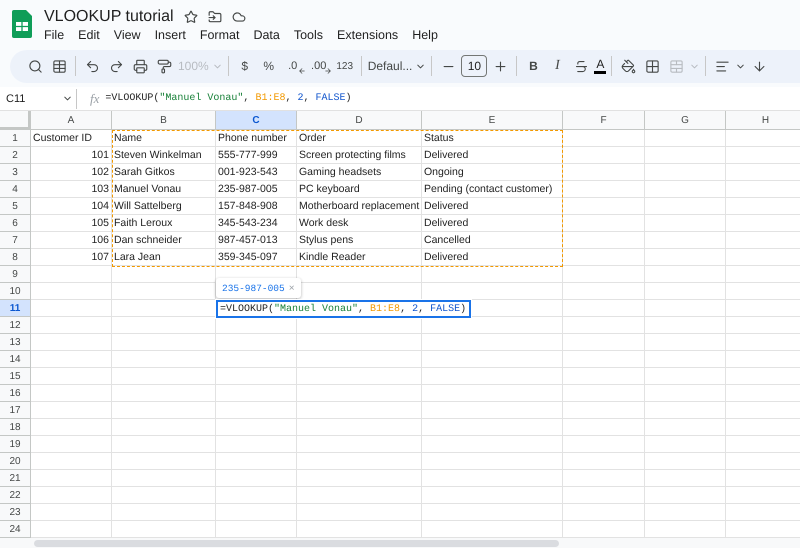 The image size is (800, 548). I want to click on row-header: 22, so click(15, 495).